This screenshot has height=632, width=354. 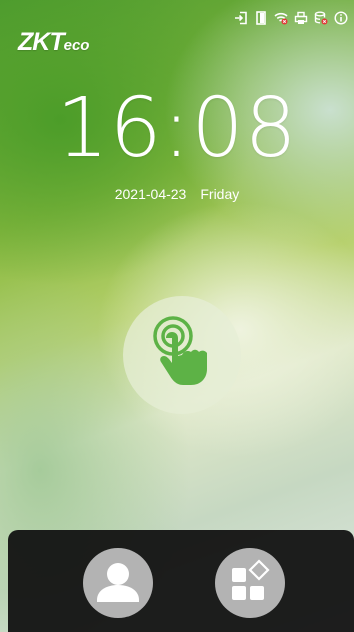 I want to click on info-icon, so click(x=341, y=18).